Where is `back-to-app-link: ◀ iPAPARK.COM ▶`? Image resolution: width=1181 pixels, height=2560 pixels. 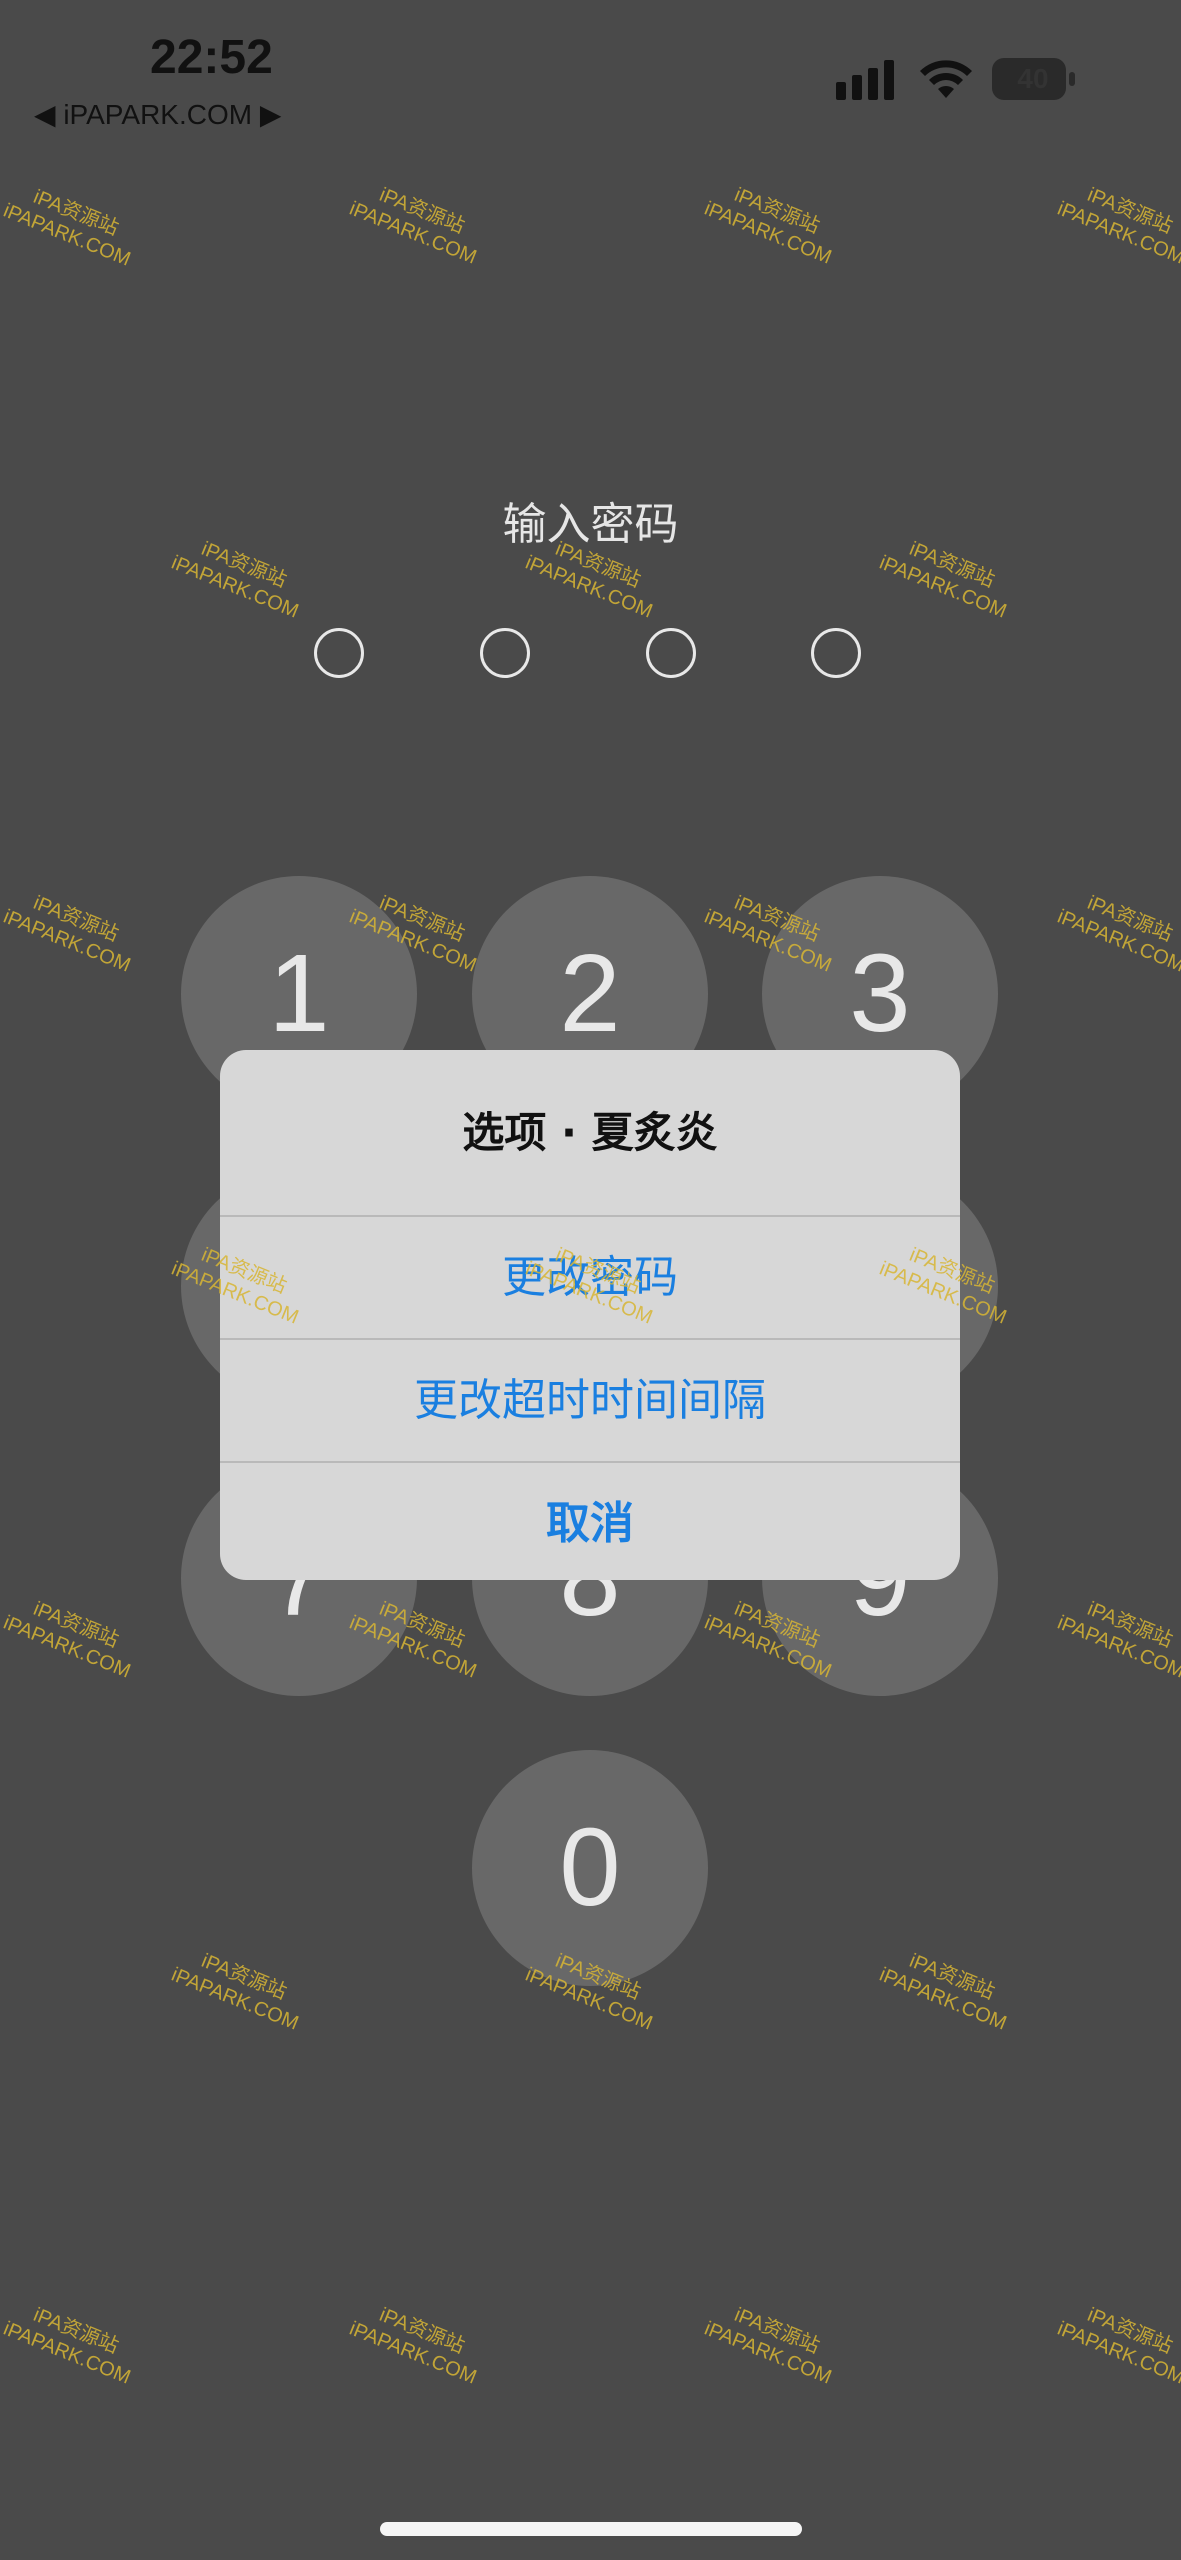
back-to-app-link: ◀ iPAPARK.COM ▶ is located at coordinates (157, 114).